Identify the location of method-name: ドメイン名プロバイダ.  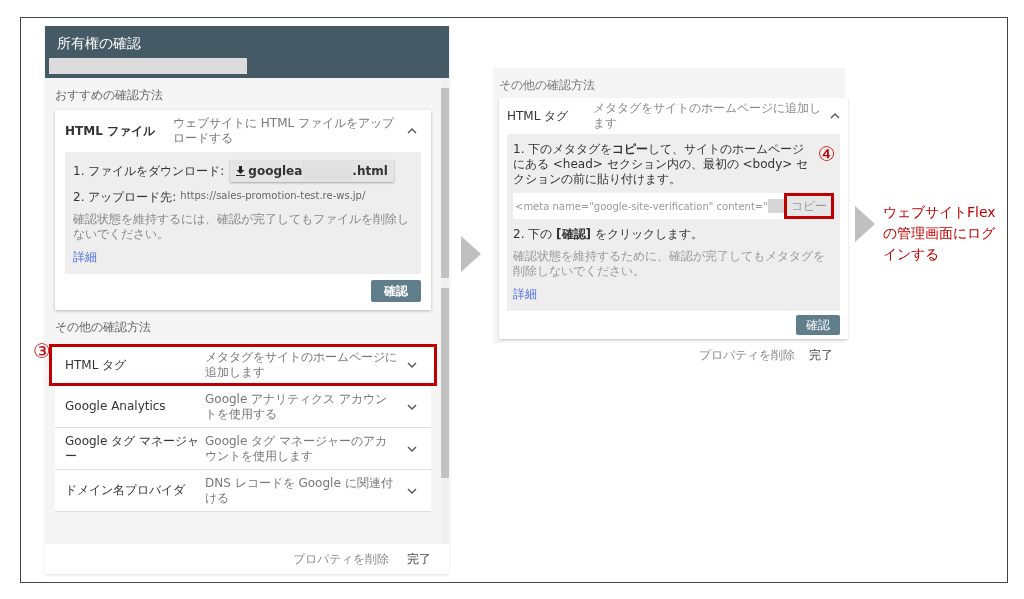
(125, 490).